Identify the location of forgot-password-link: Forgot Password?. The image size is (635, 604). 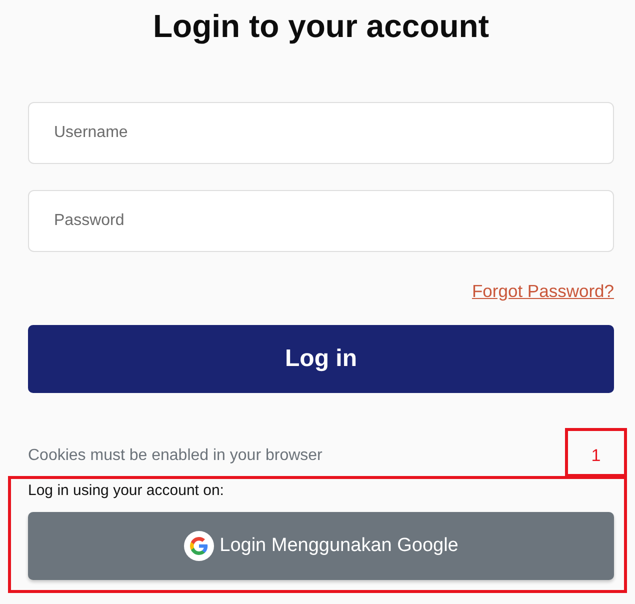
(543, 291).